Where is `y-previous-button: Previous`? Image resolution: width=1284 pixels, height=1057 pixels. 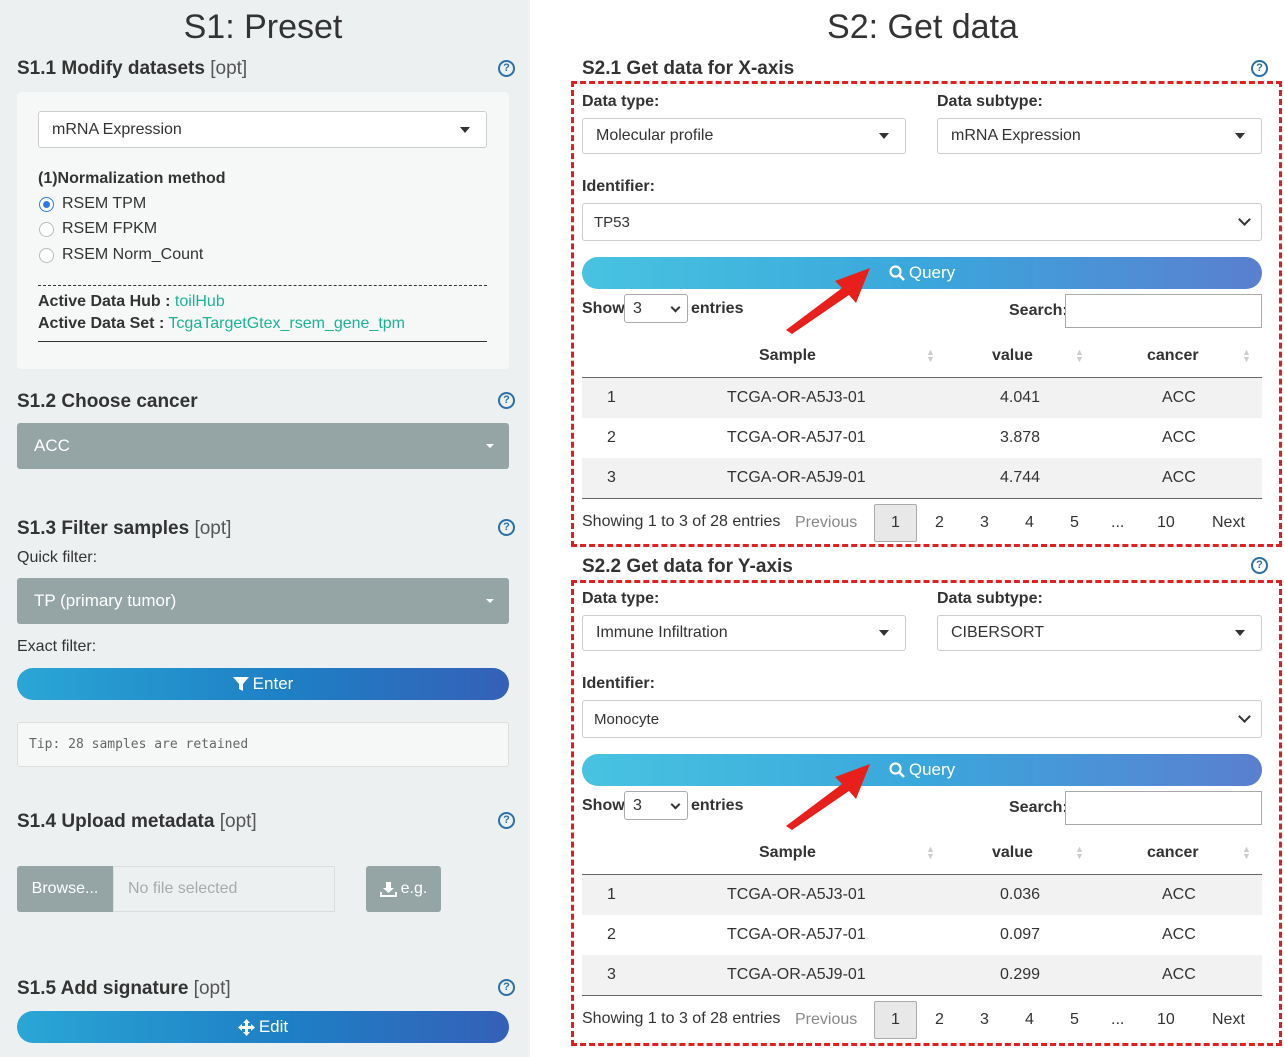
y-previous-button: Previous is located at coordinates (826, 1020).